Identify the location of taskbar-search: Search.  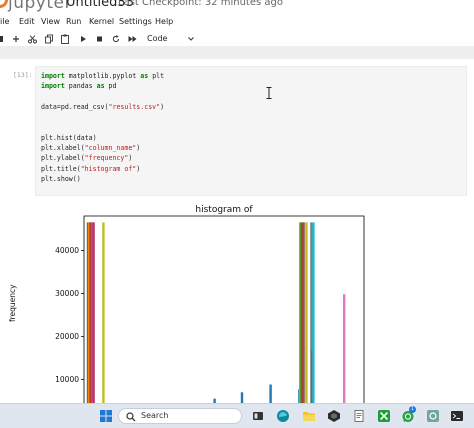
(180, 416).